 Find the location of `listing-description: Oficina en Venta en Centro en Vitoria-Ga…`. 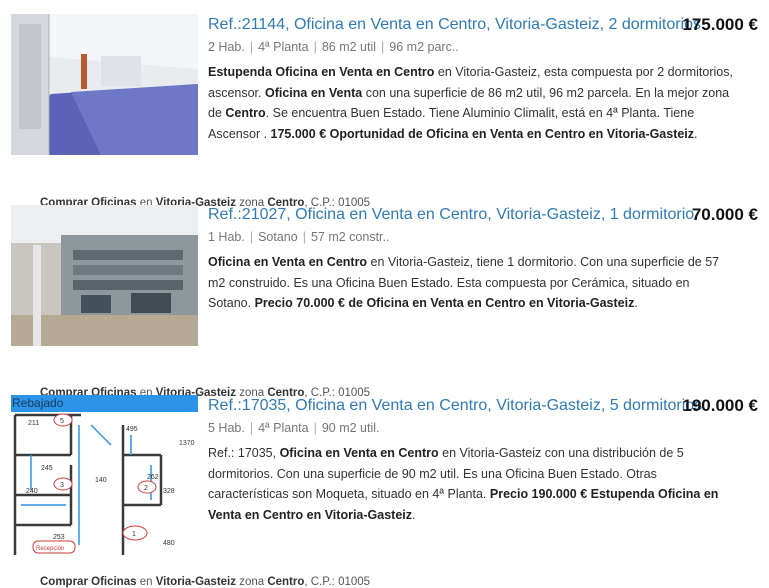

listing-description: Oficina en Venta en Centro en Vitoria-Ga… is located at coordinates (464, 282).